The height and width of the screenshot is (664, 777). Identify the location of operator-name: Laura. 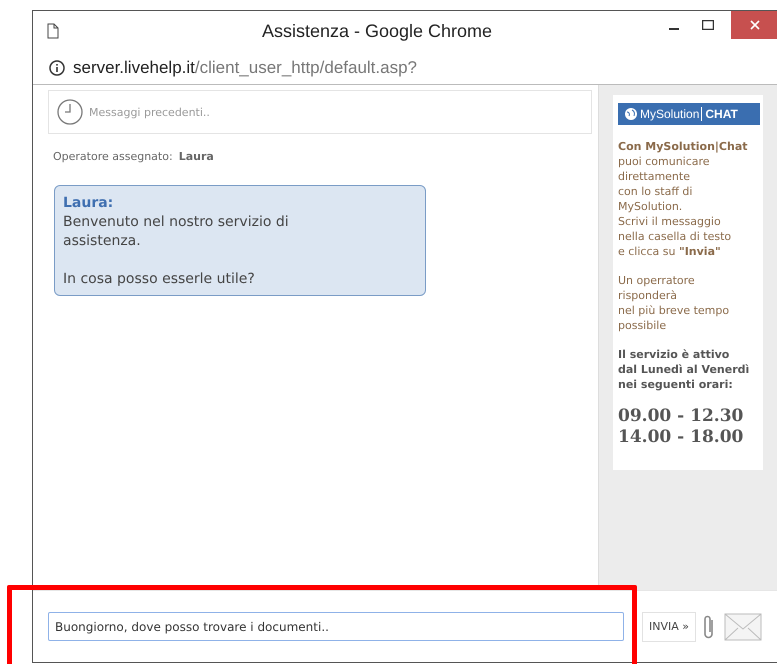
(196, 156).